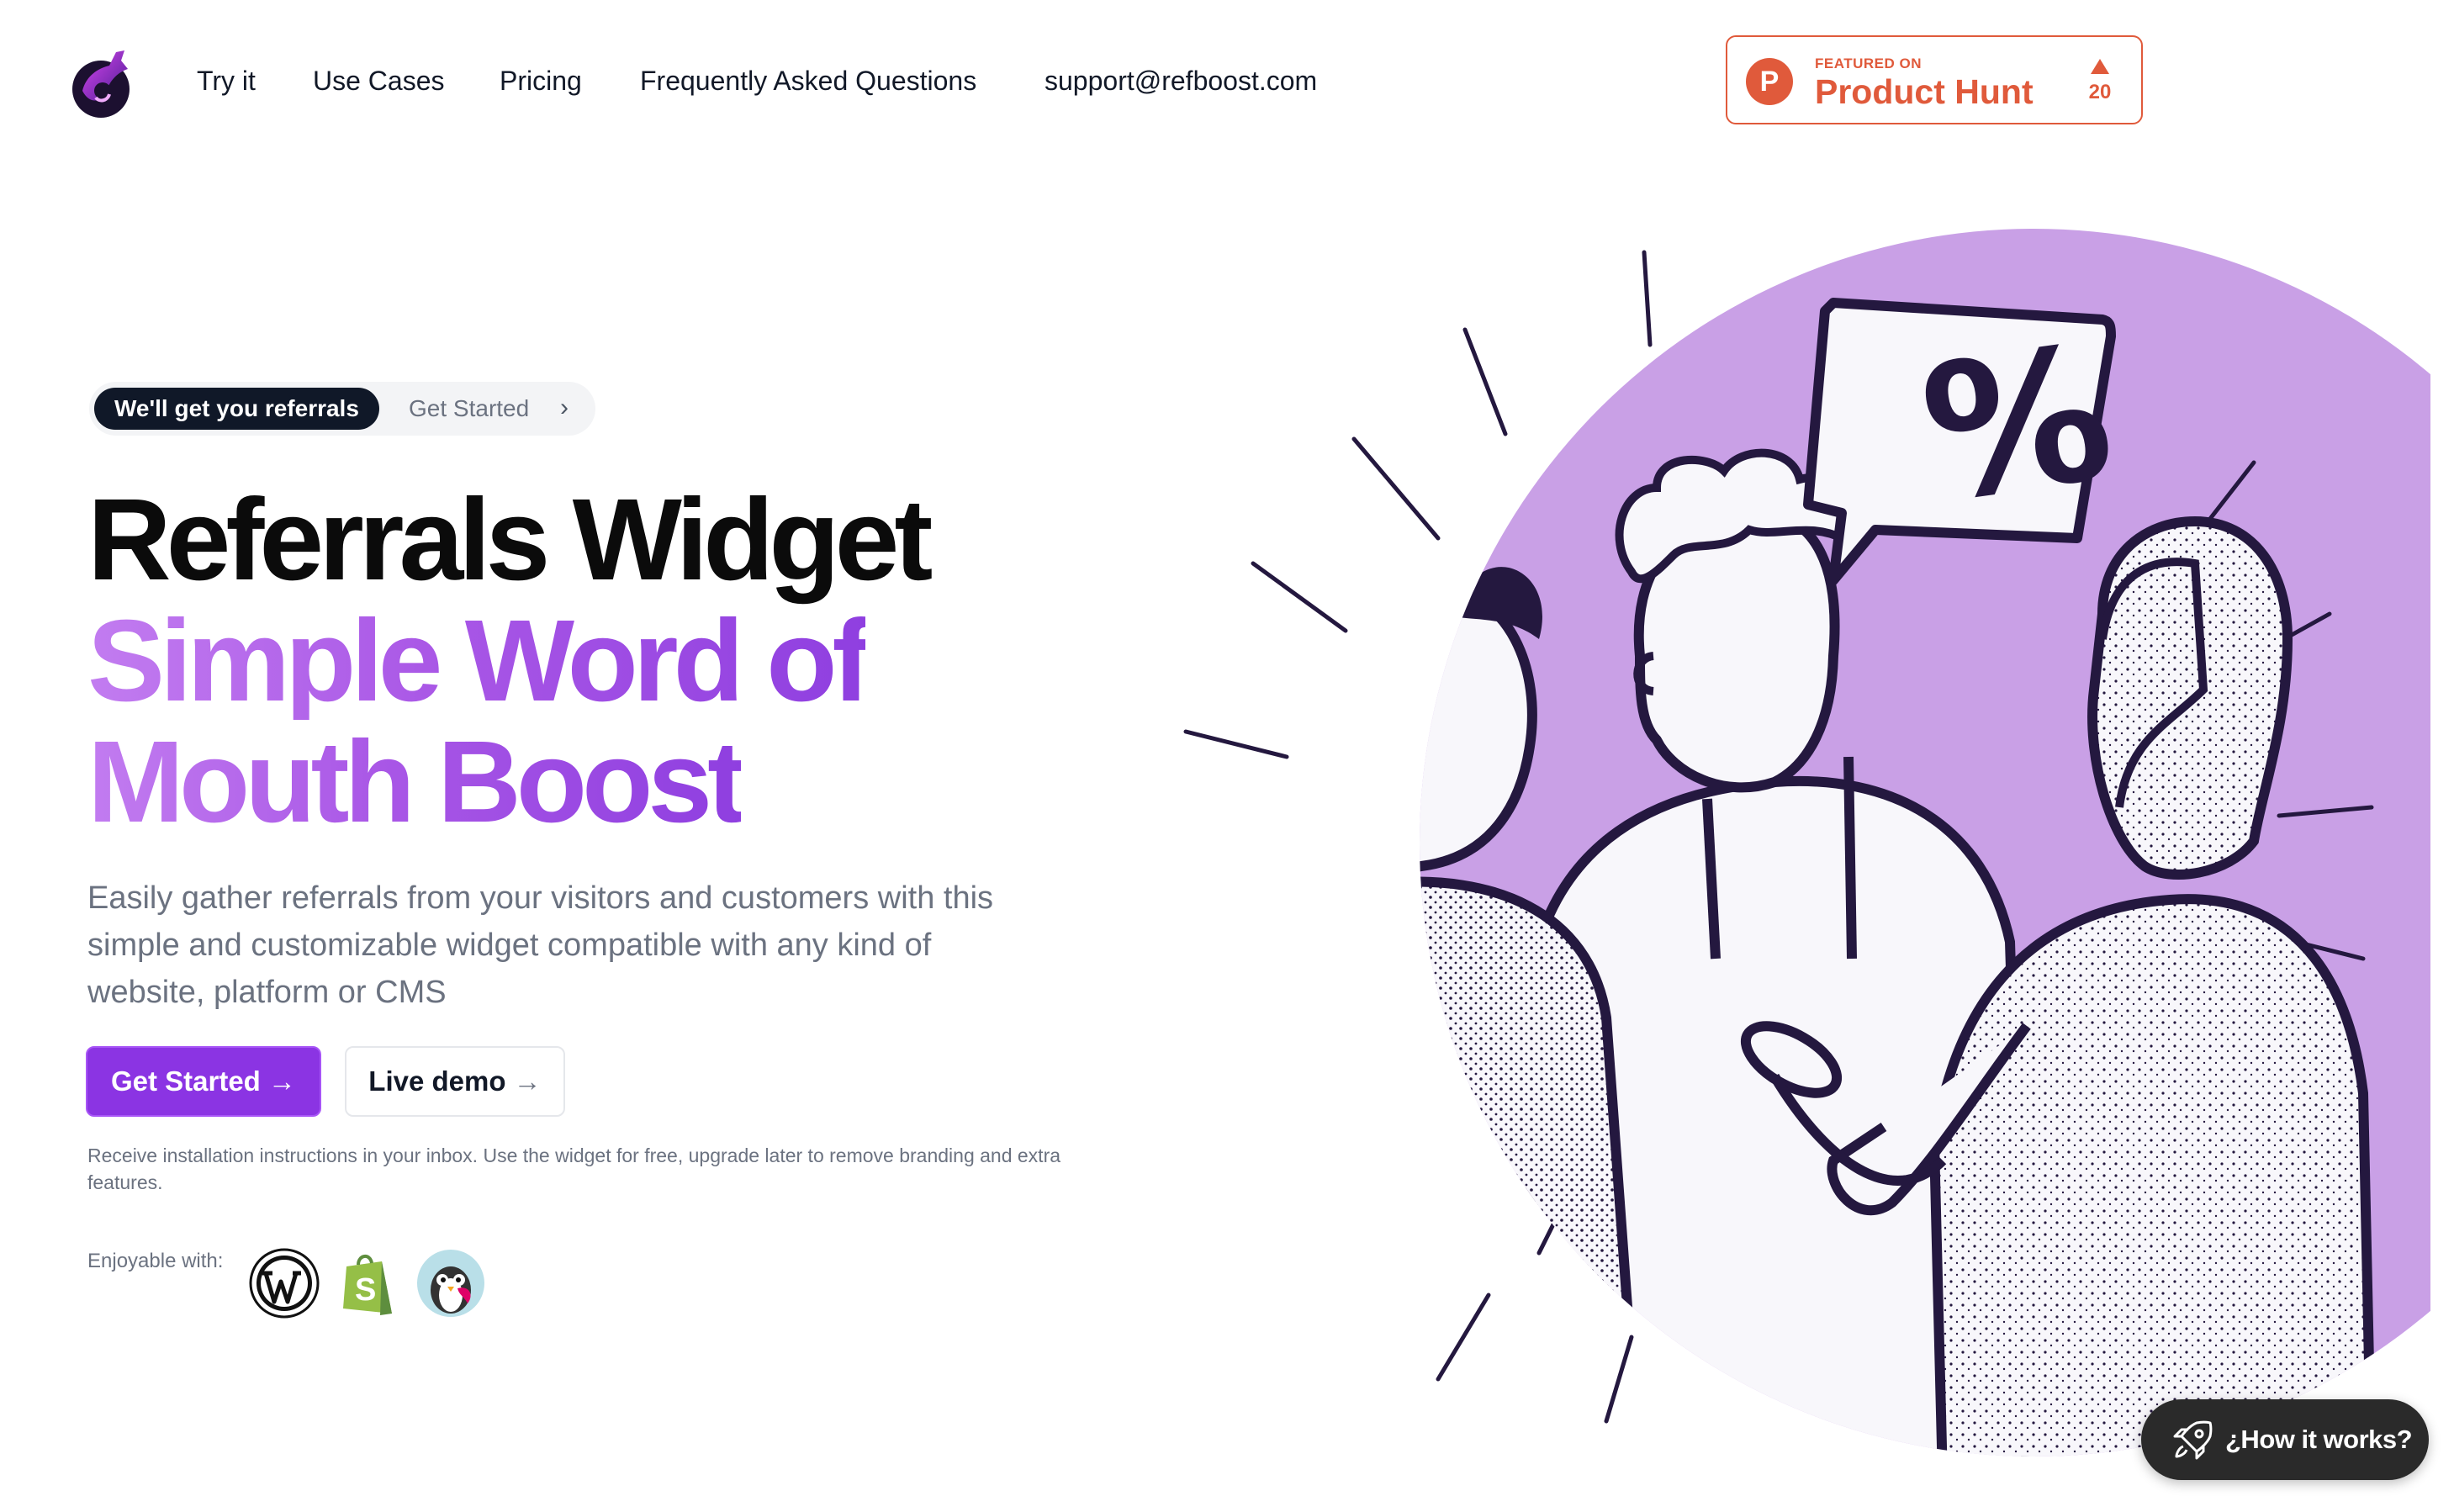  What do you see at coordinates (564, 407) in the screenshot?
I see `chevron-right-icon: ›` at bounding box center [564, 407].